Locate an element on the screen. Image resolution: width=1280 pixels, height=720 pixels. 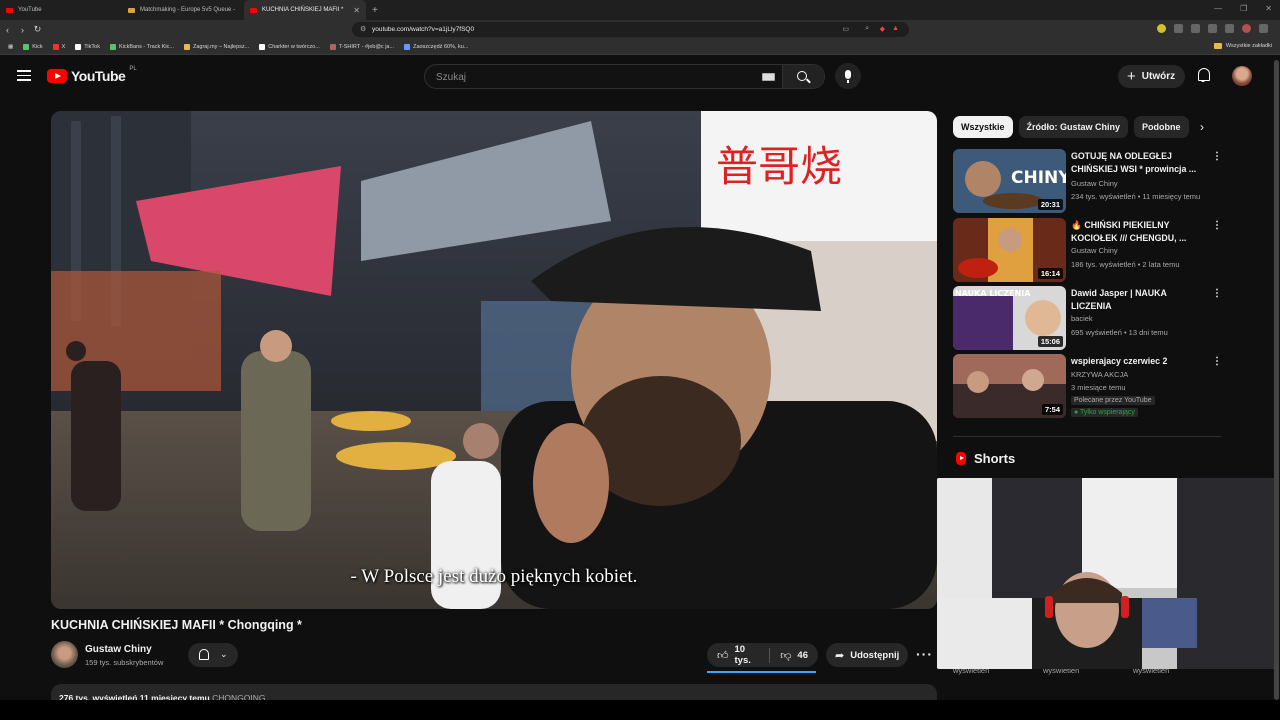
video-subtitle: - W Polsce jest dużo pięknych kobiet. is located at coordinates (494, 576).